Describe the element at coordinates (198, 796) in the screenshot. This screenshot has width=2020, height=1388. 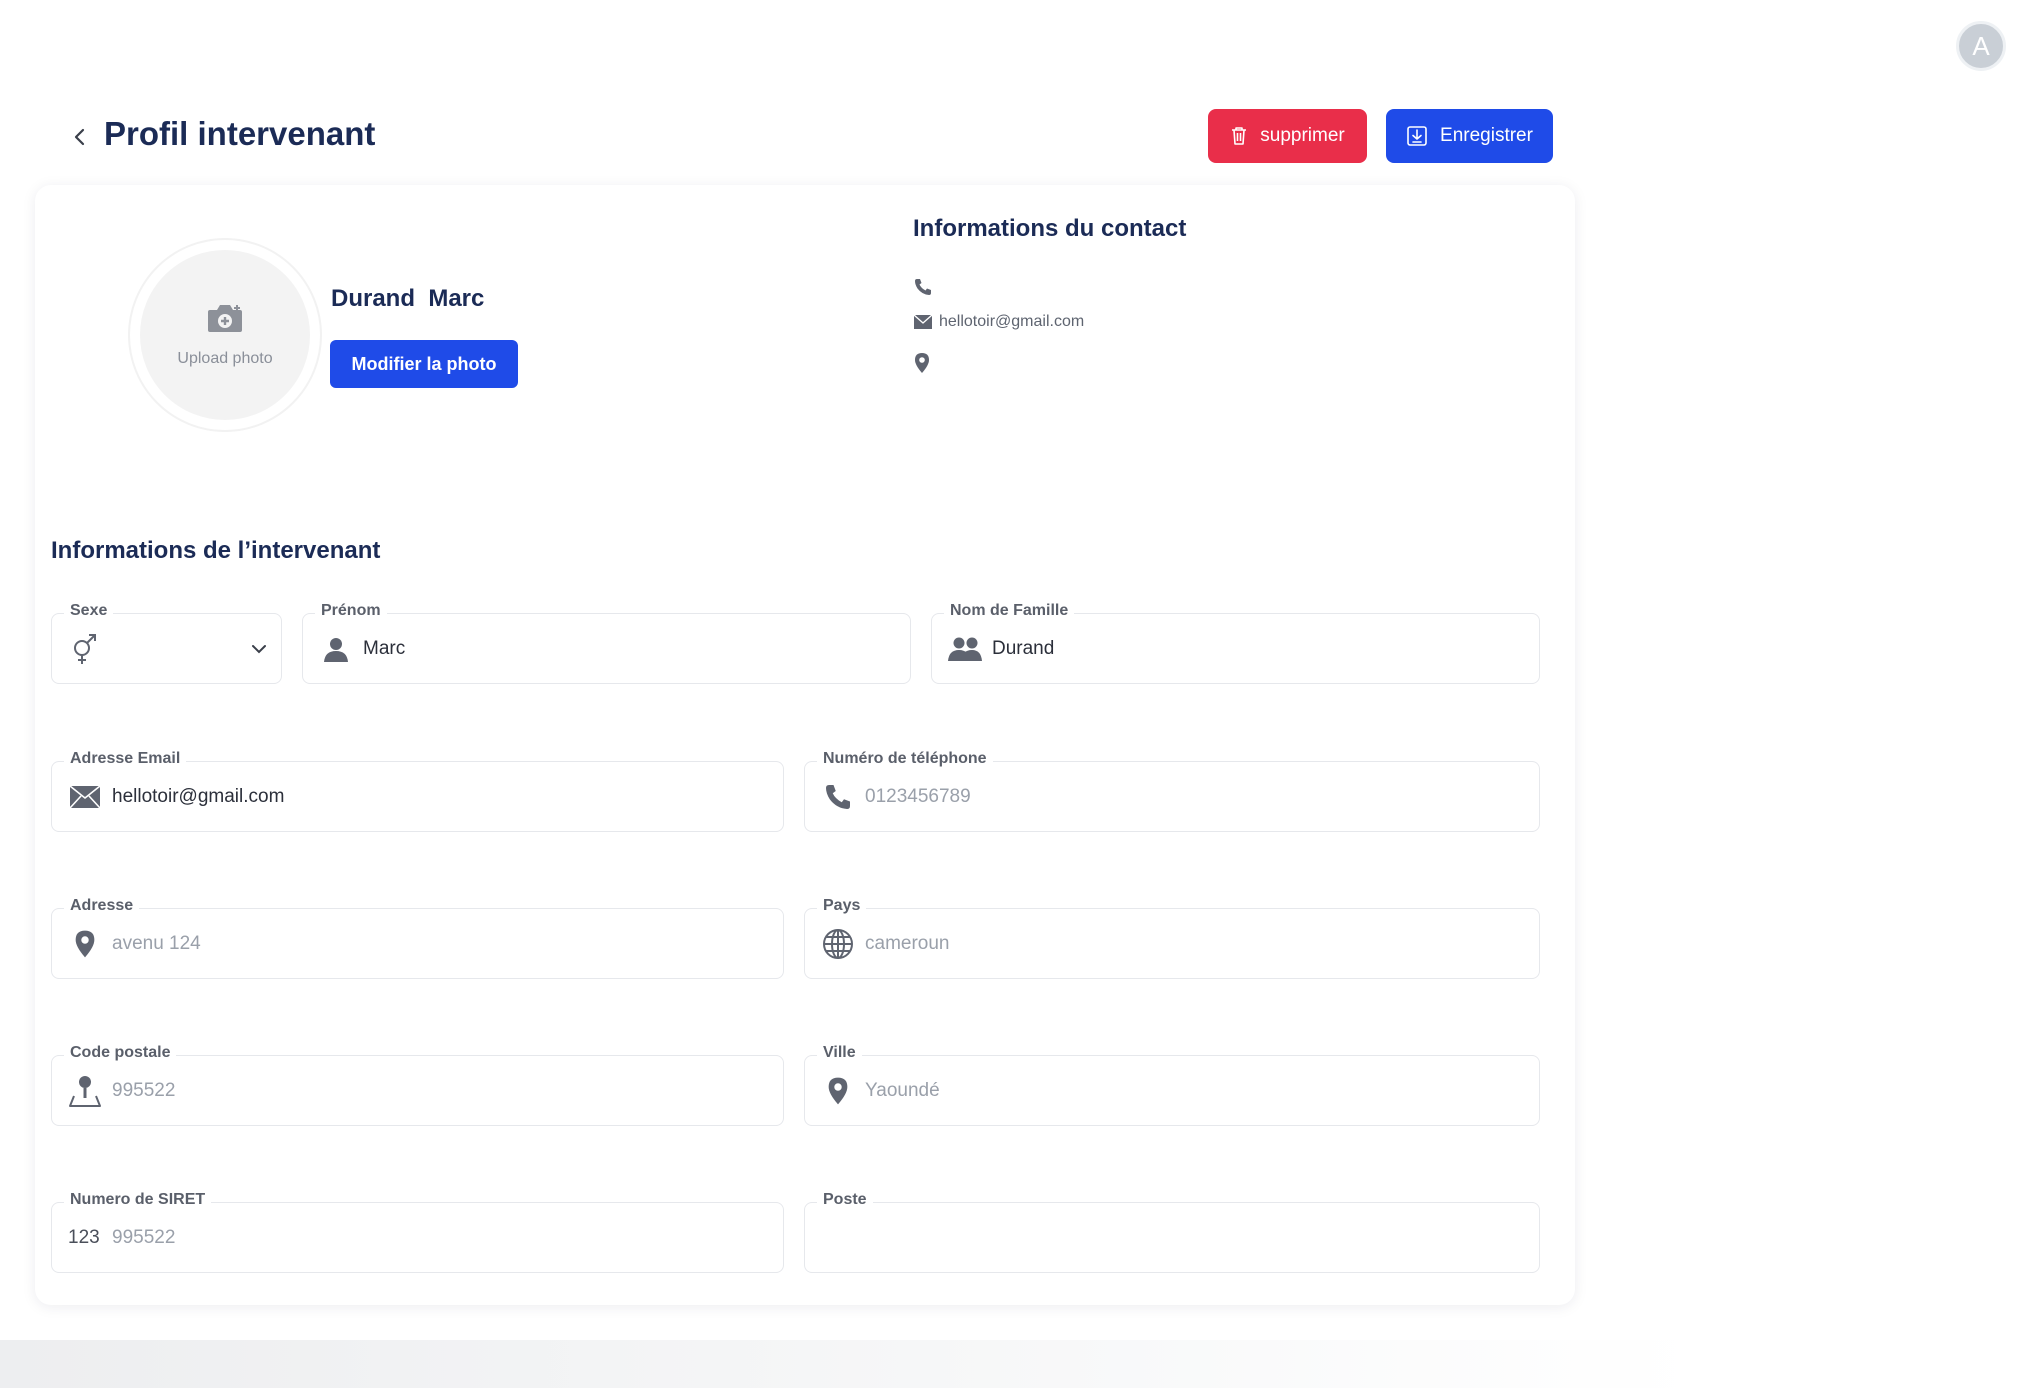
I see `email-value: hellotoir@gmail.com` at that location.